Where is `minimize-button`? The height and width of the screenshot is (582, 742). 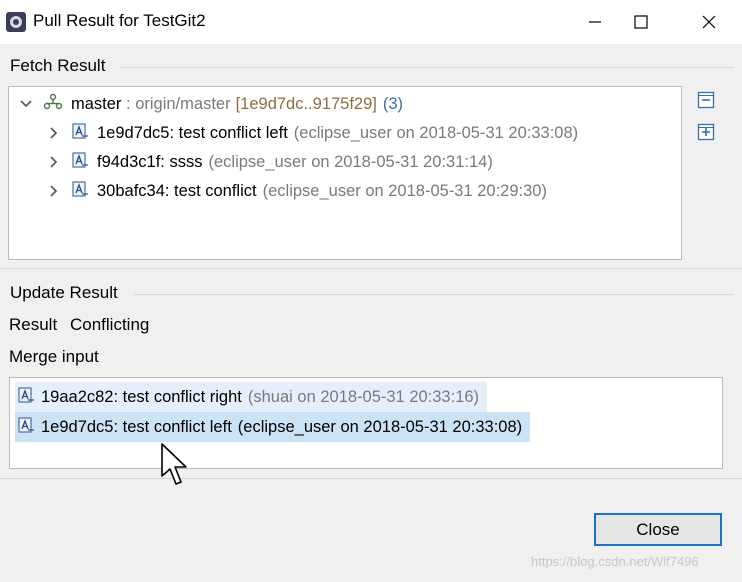
minimize-button is located at coordinates (595, 22).